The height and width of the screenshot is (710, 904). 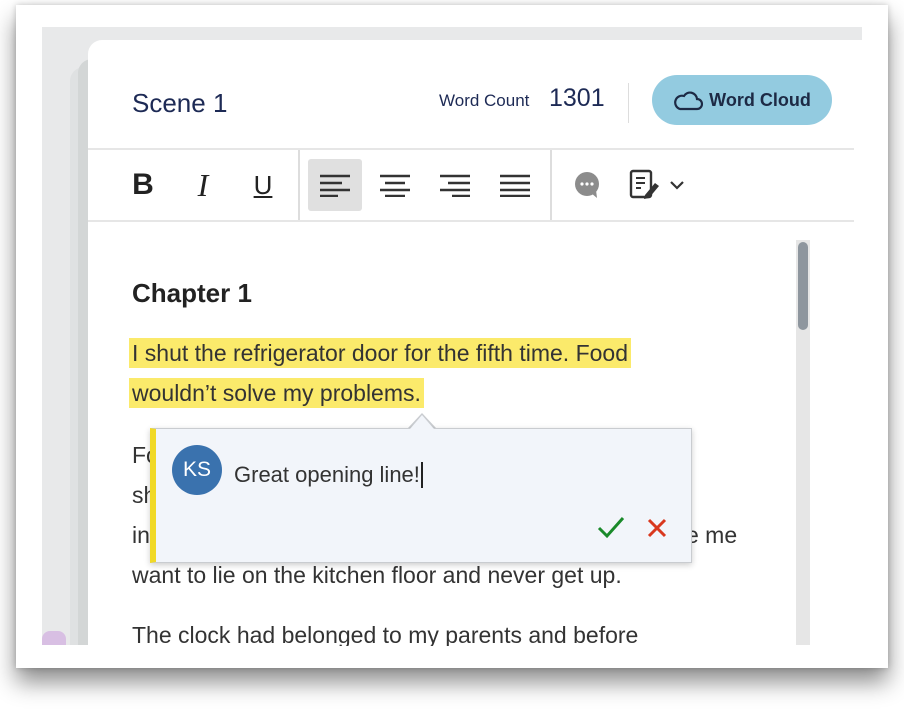 I want to click on comment-popup: KS Great opening line!, so click(x=421, y=495).